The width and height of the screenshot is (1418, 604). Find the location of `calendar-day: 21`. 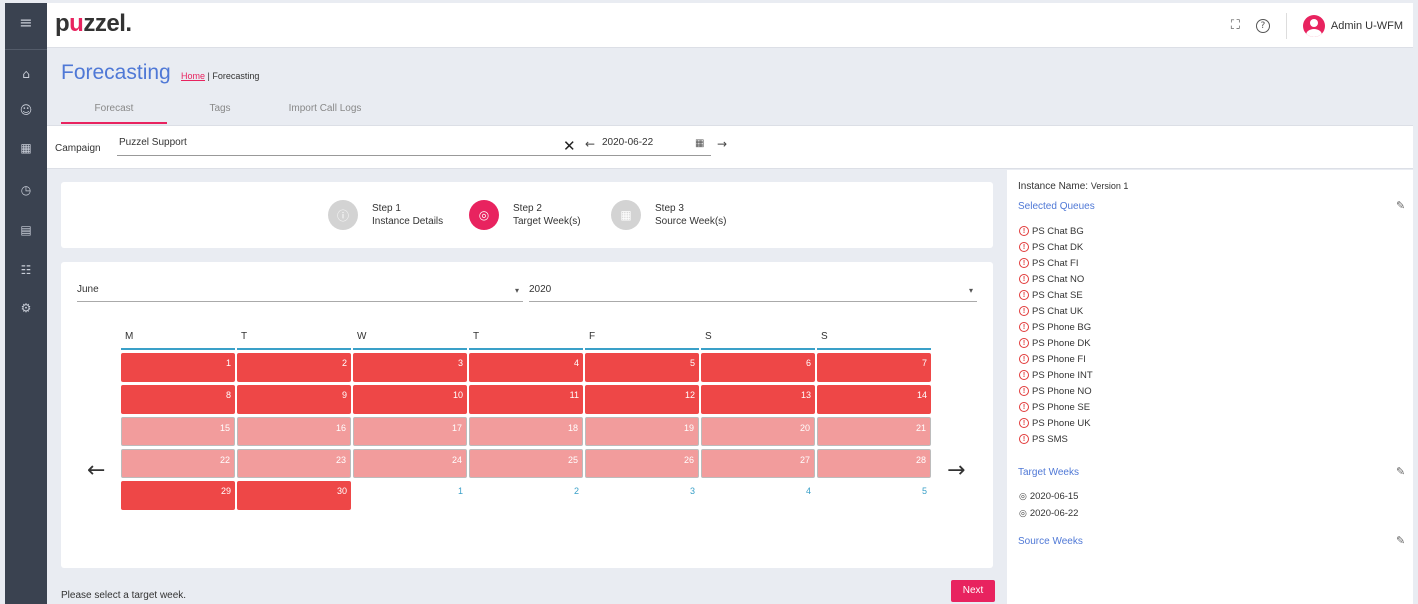

calendar-day: 21 is located at coordinates (874, 431).